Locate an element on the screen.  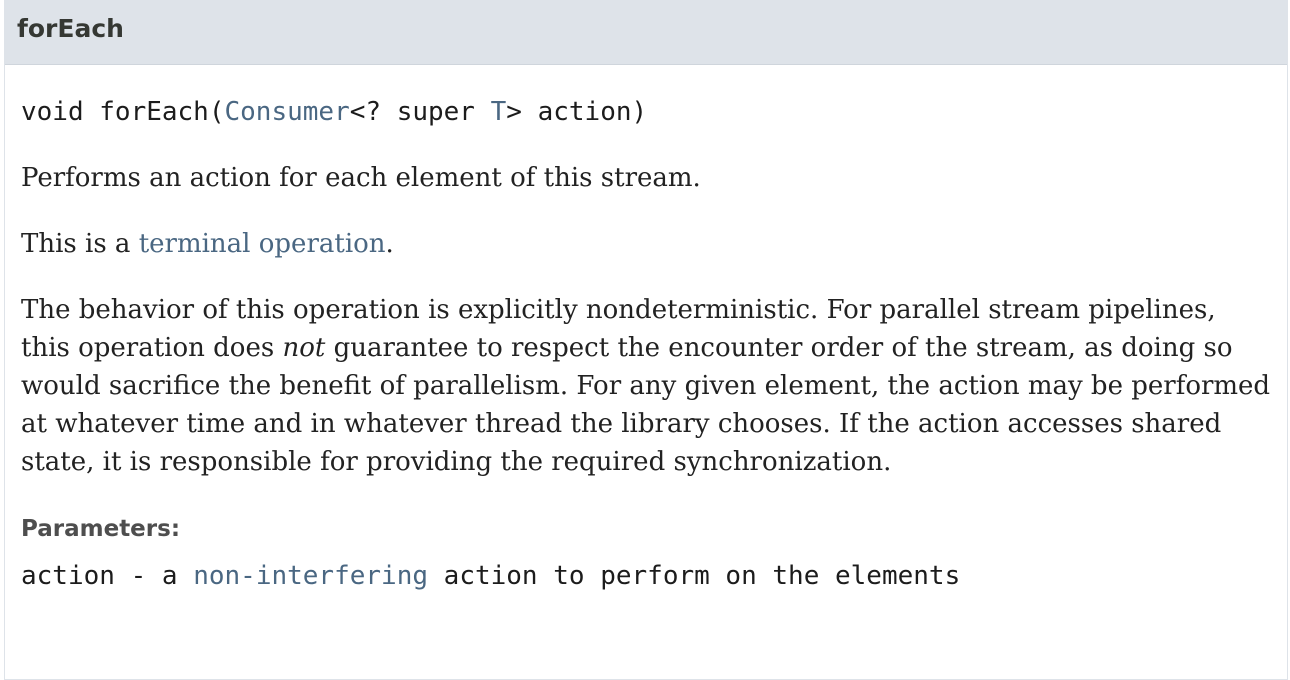
method-header: forEach is located at coordinates (646, 32).